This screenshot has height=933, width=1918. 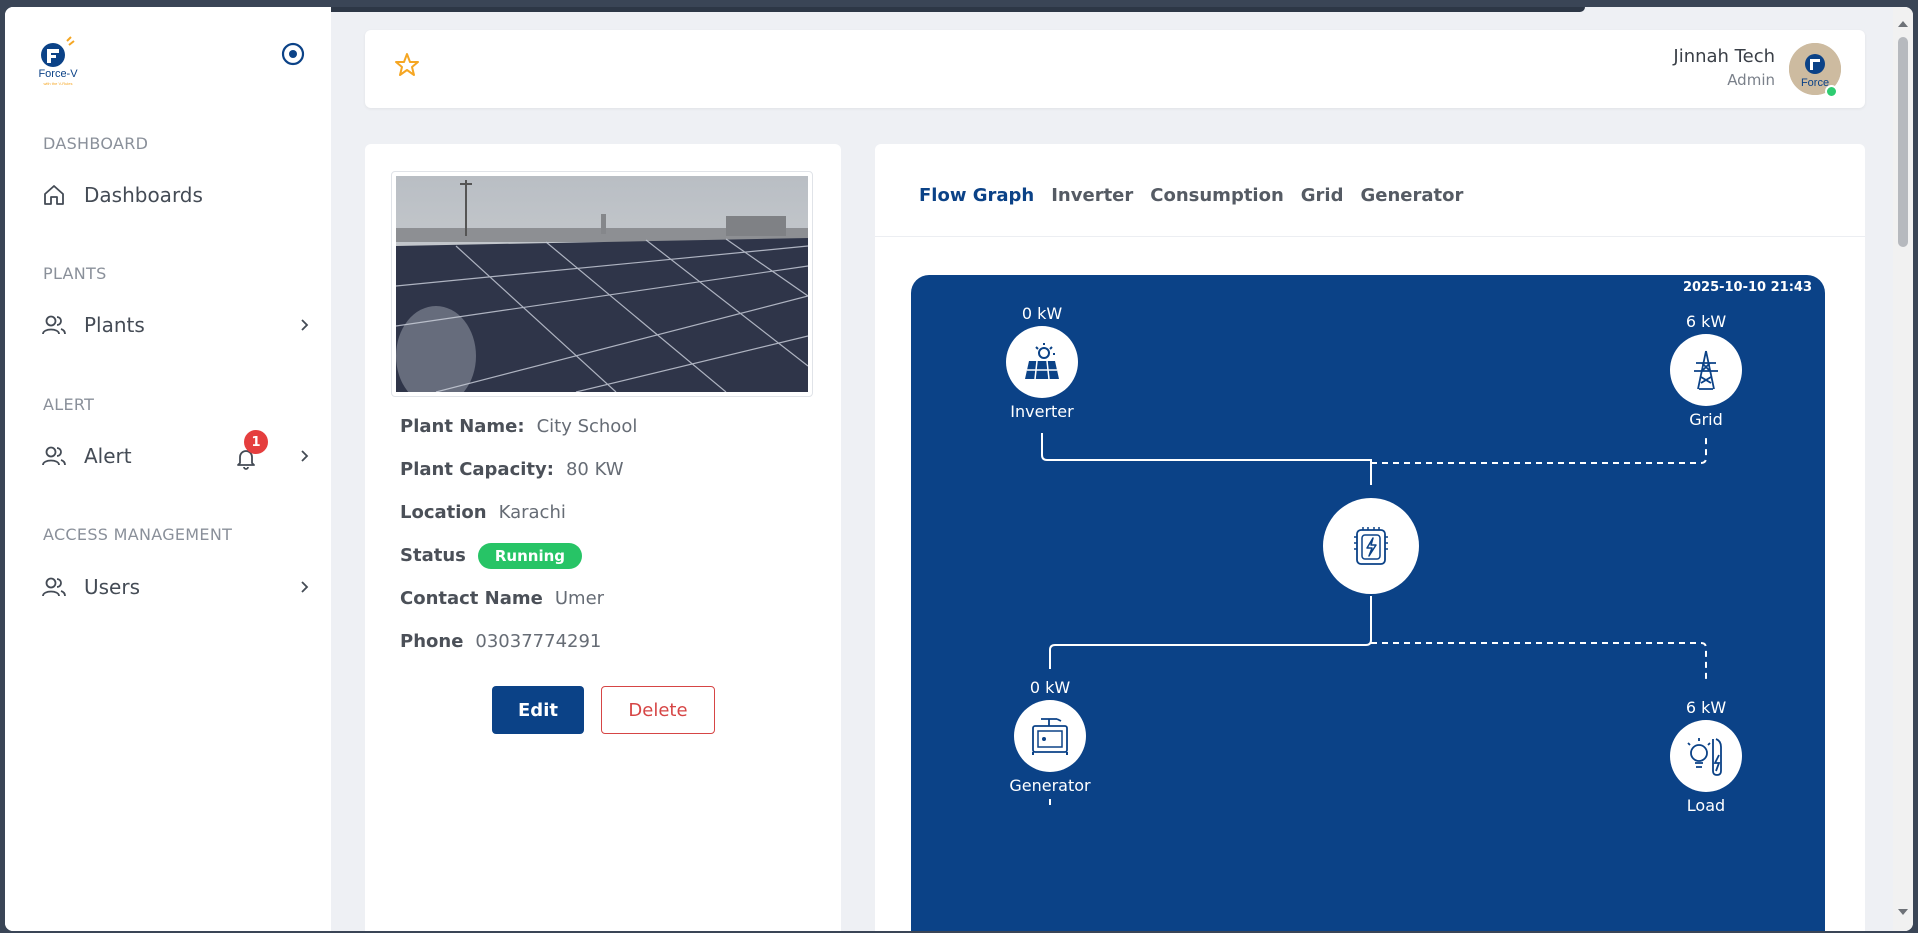 I want to click on notification-badge: 1, so click(x=256, y=442).